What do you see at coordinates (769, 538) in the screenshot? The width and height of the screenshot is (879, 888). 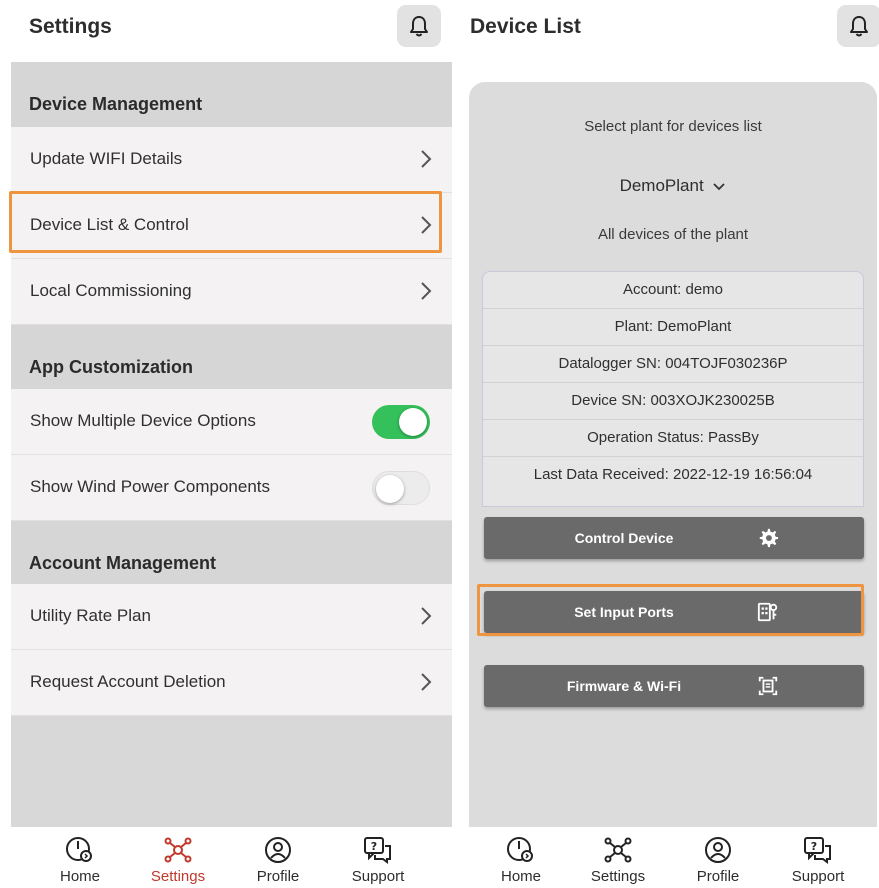 I see `gear-icon` at bounding box center [769, 538].